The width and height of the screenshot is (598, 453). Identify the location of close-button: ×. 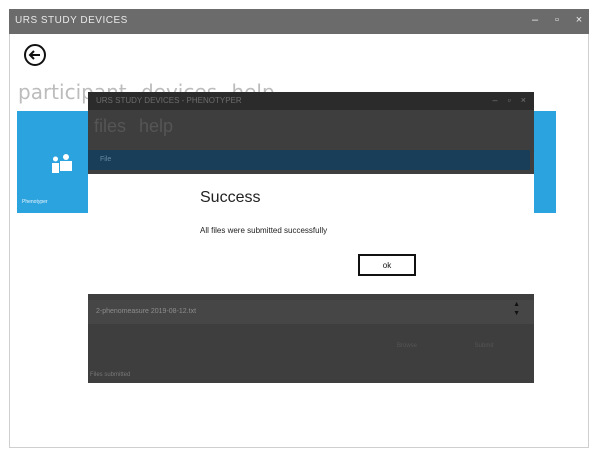
(579, 20).